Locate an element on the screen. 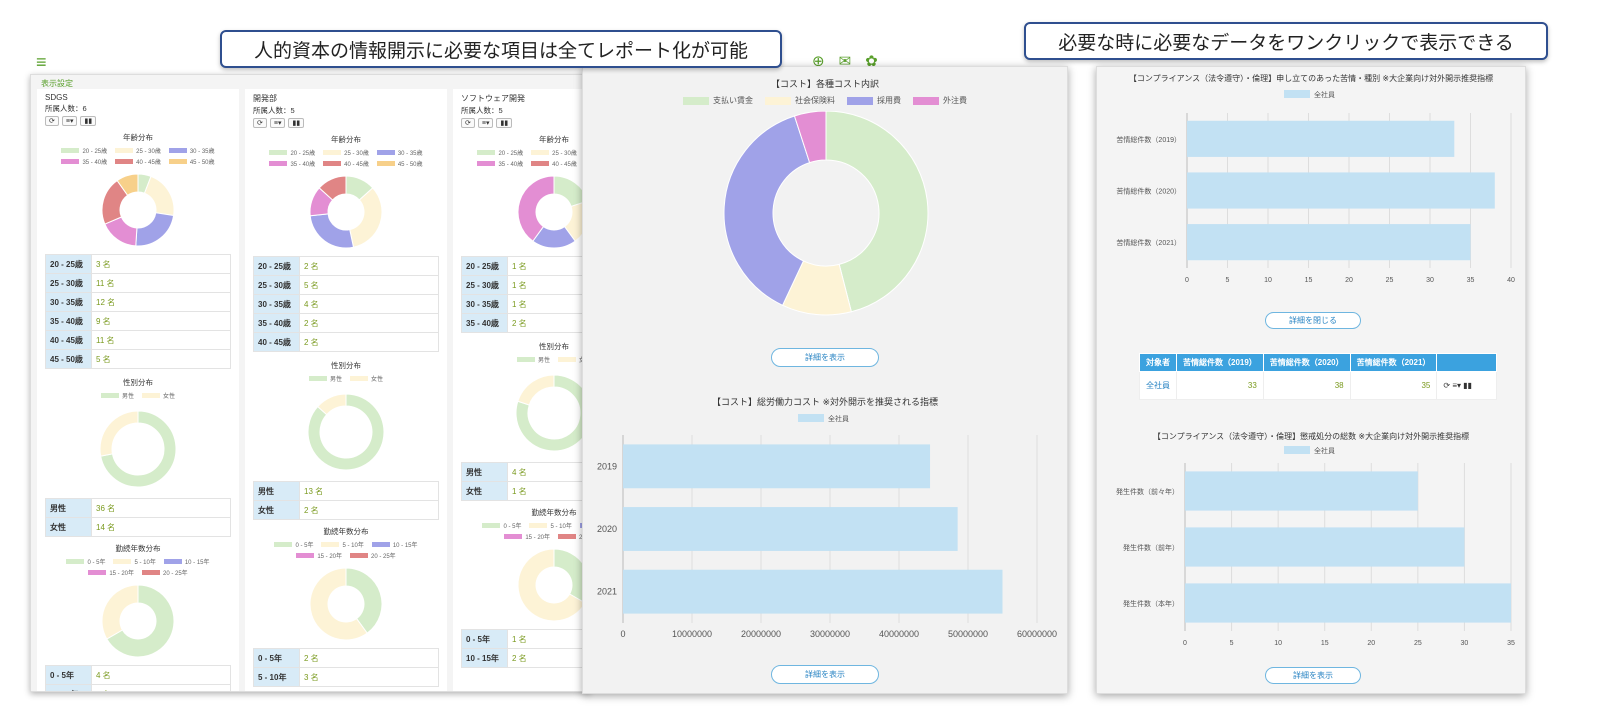  legend-item: 支払い賃金 is located at coordinates (718, 100).